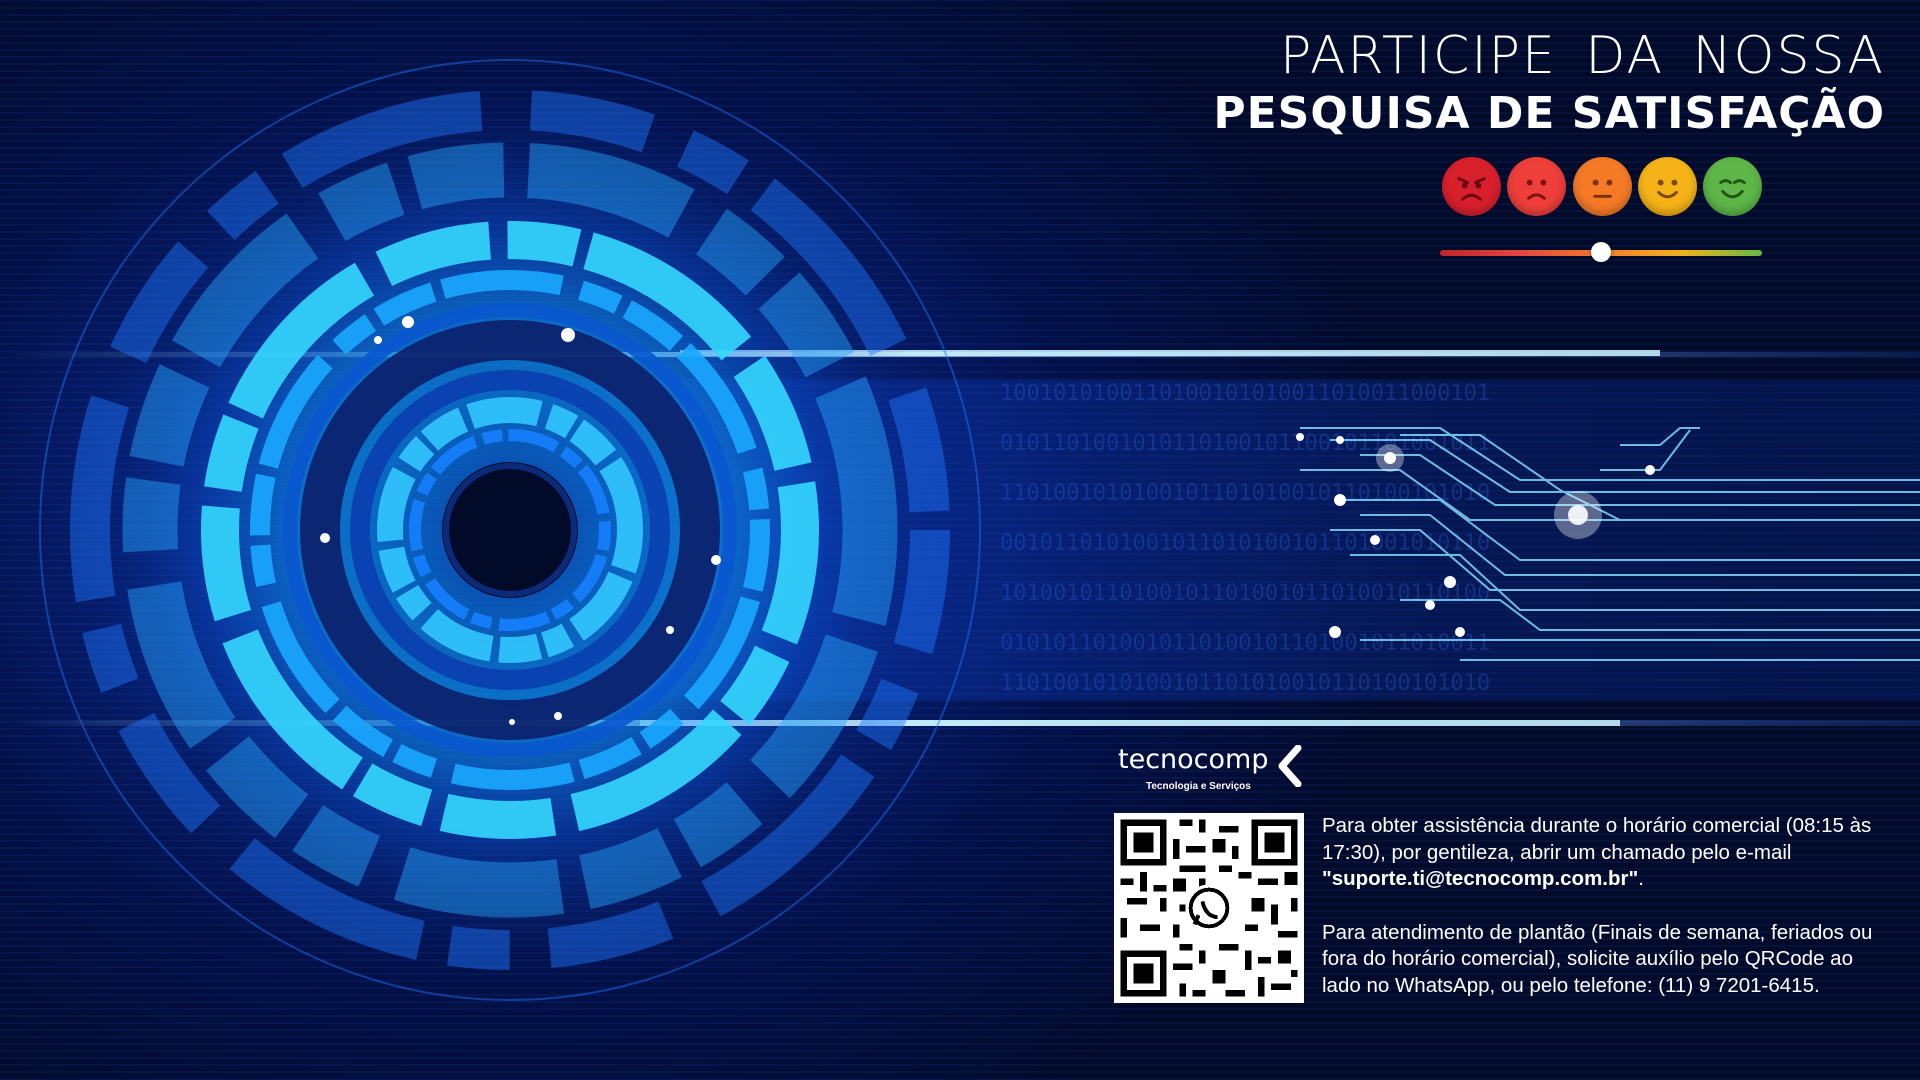 The height and width of the screenshot is (1080, 1920). I want to click on sad-face-icon, so click(1536, 189).